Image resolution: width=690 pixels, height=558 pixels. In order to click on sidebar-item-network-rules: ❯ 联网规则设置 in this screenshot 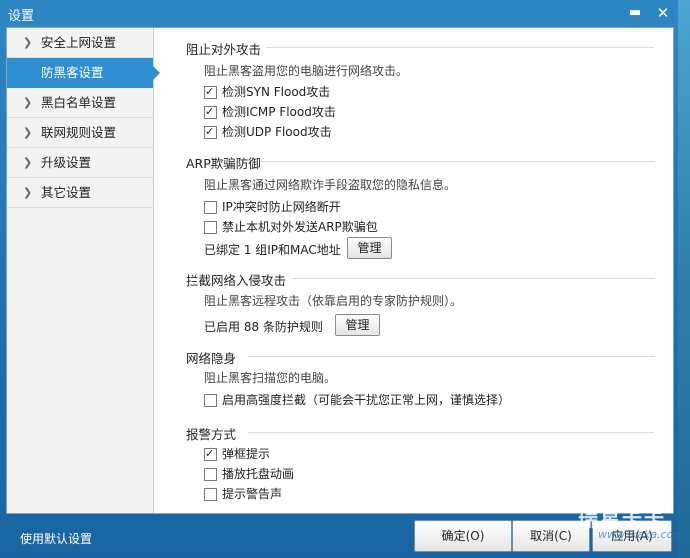, I will do `click(80, 133)`.